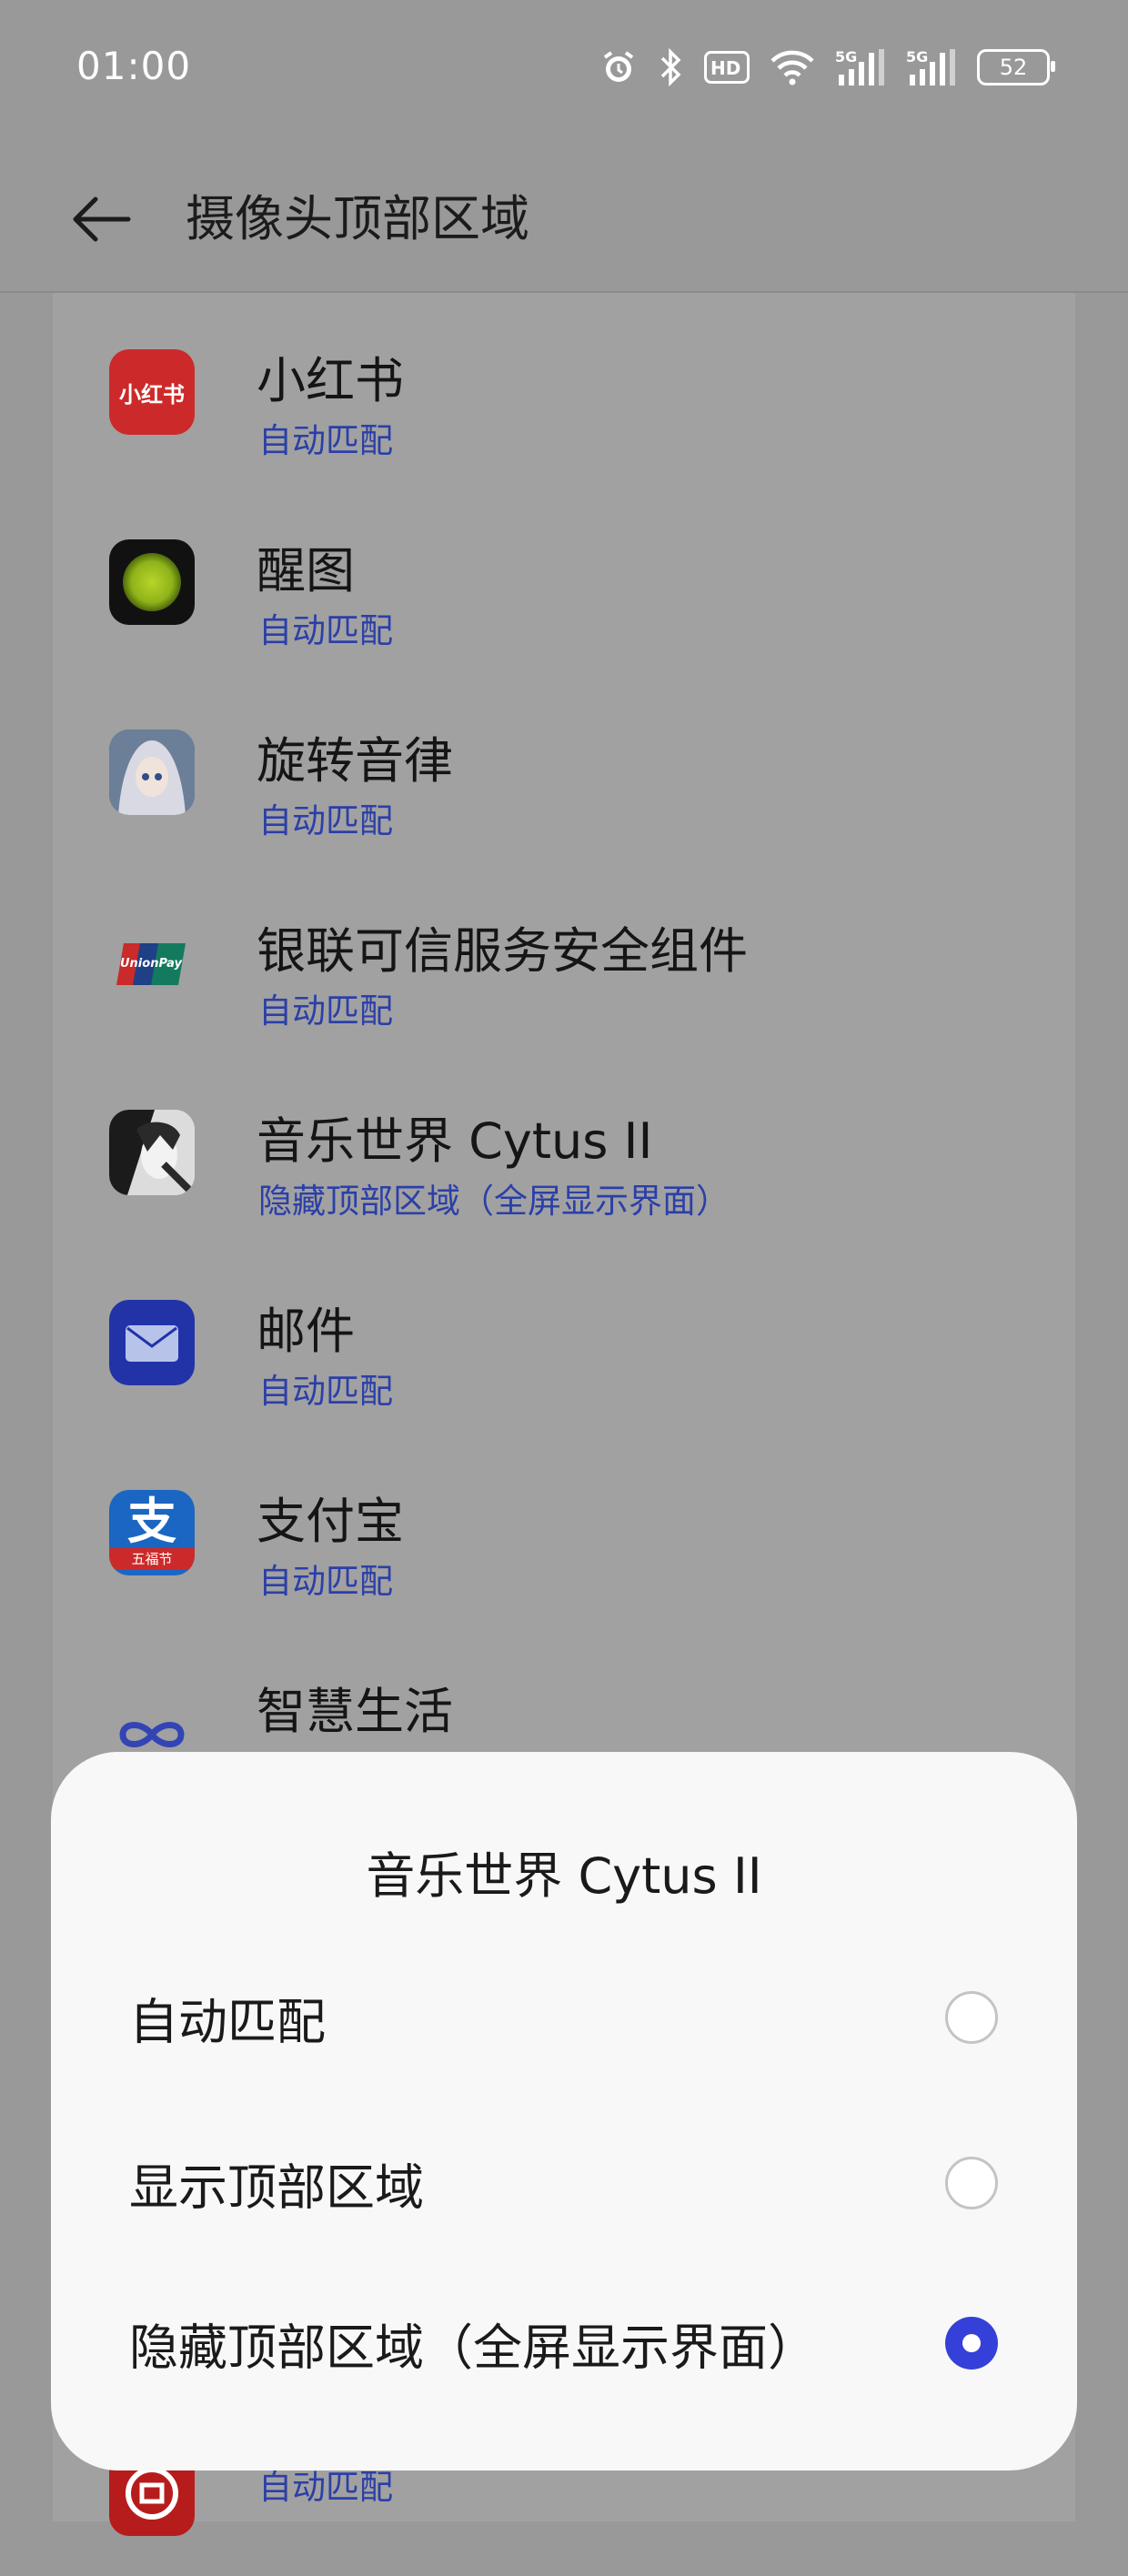 The image size is (1128, 2576). What do you see at coordinates (564, 2017) in the screenshot?
I see `option-auto-match: 自动匹配` at bounding box center [564, 2017].